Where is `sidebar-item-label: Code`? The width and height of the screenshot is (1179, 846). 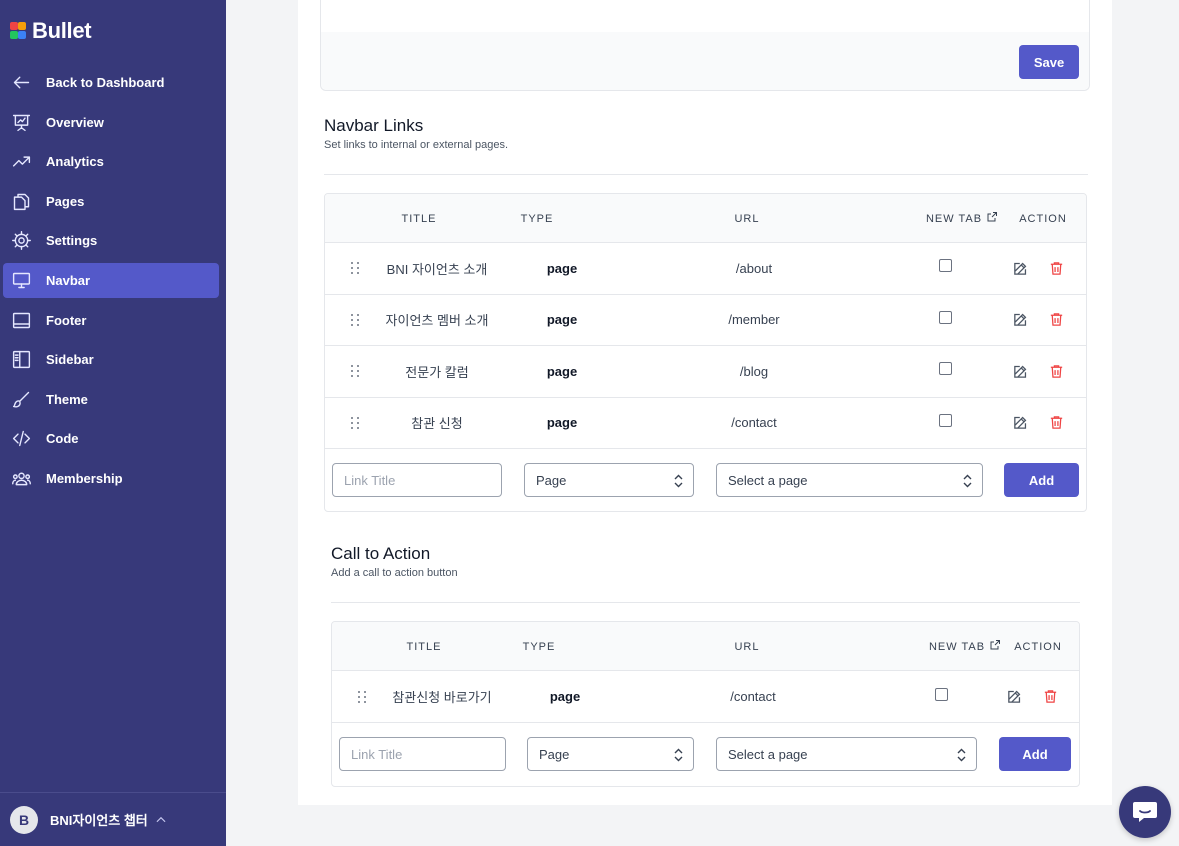
sidebar-item-label: Code is located at coordinates (62, 439).